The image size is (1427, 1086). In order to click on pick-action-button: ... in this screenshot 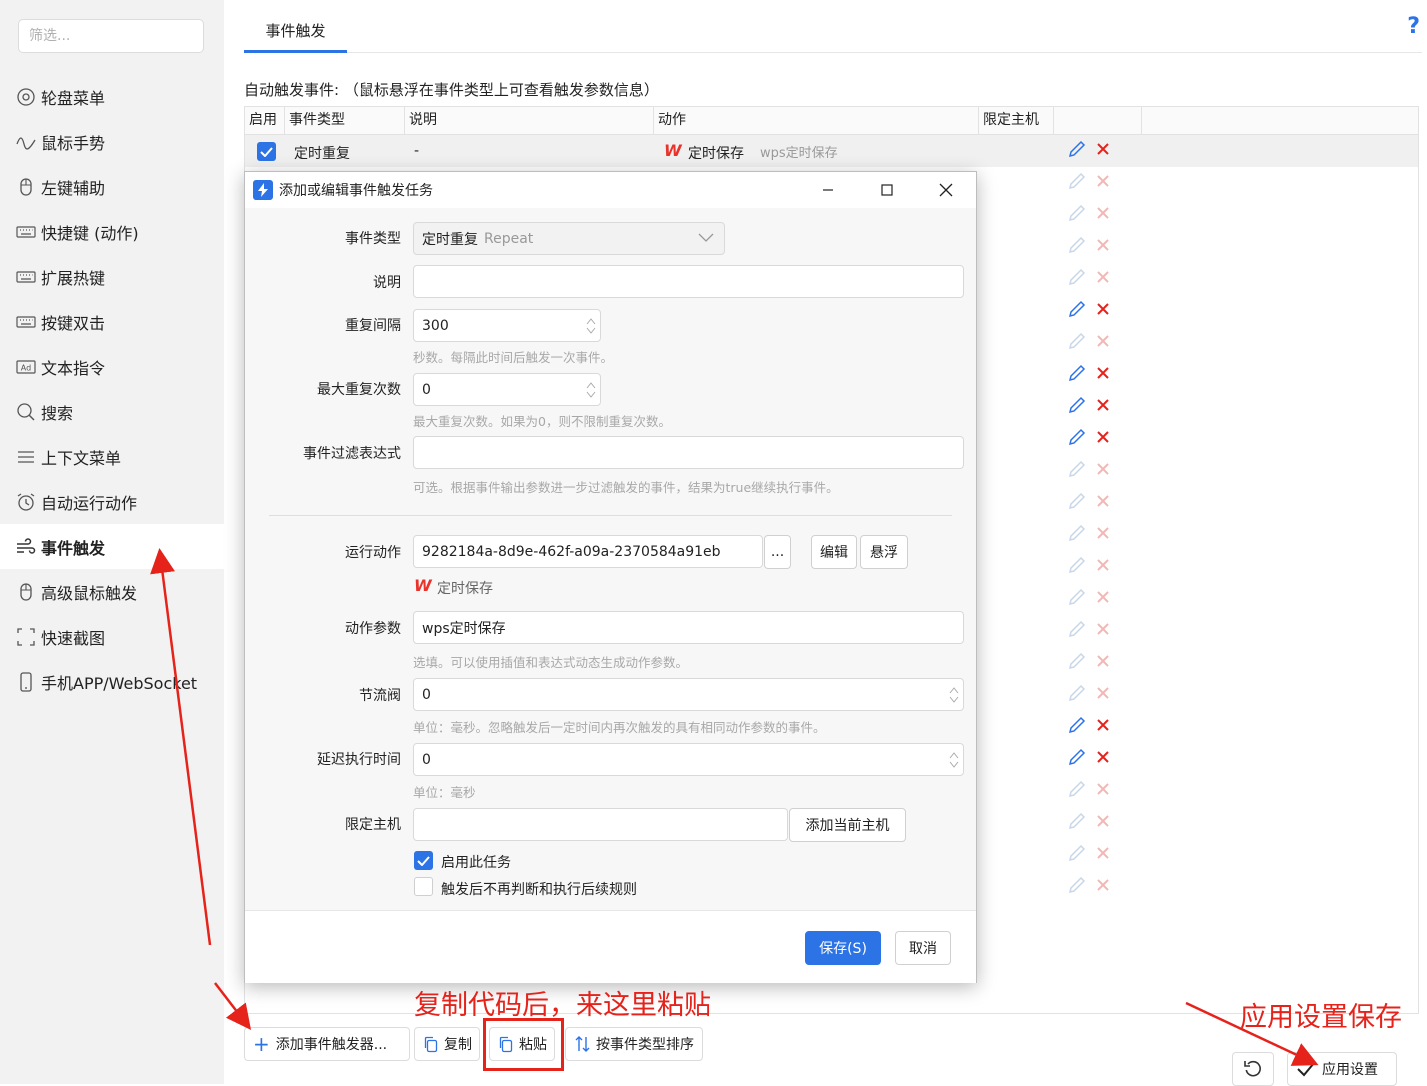, I will do `click(777, 552)`.